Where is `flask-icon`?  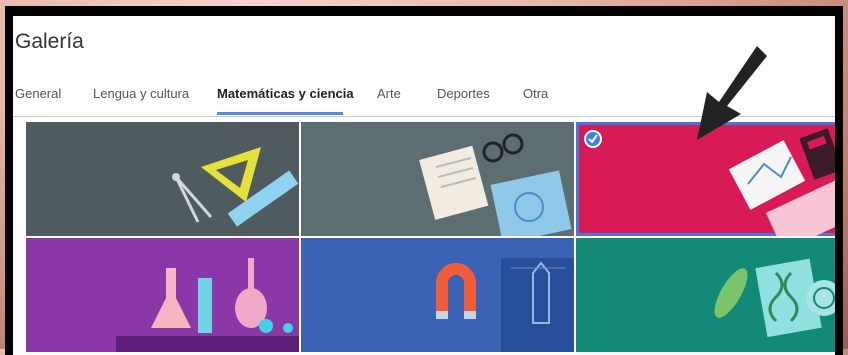
flask-icon is located at coordinates (207, 305).